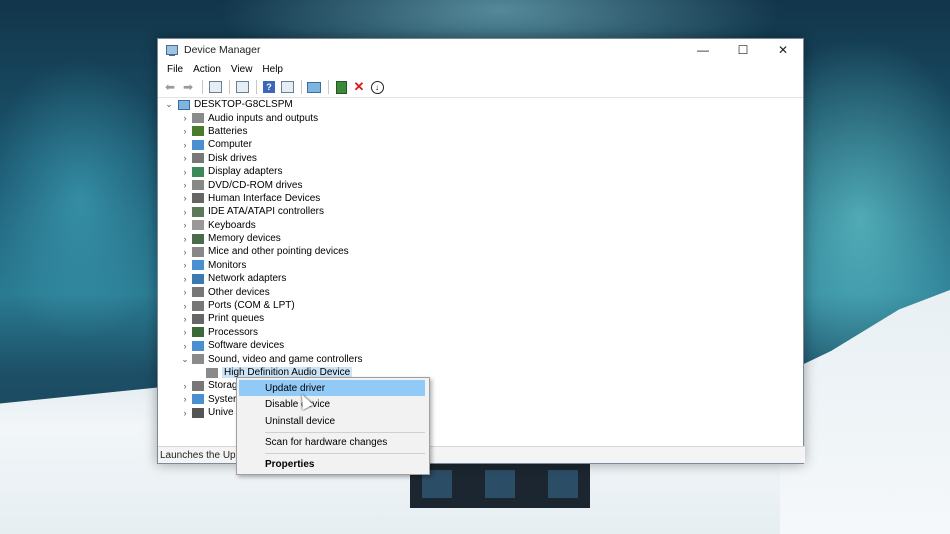  Describe the element at coordinates (172, 50) in the screenshot. I see `device-manager-icon` at that location.